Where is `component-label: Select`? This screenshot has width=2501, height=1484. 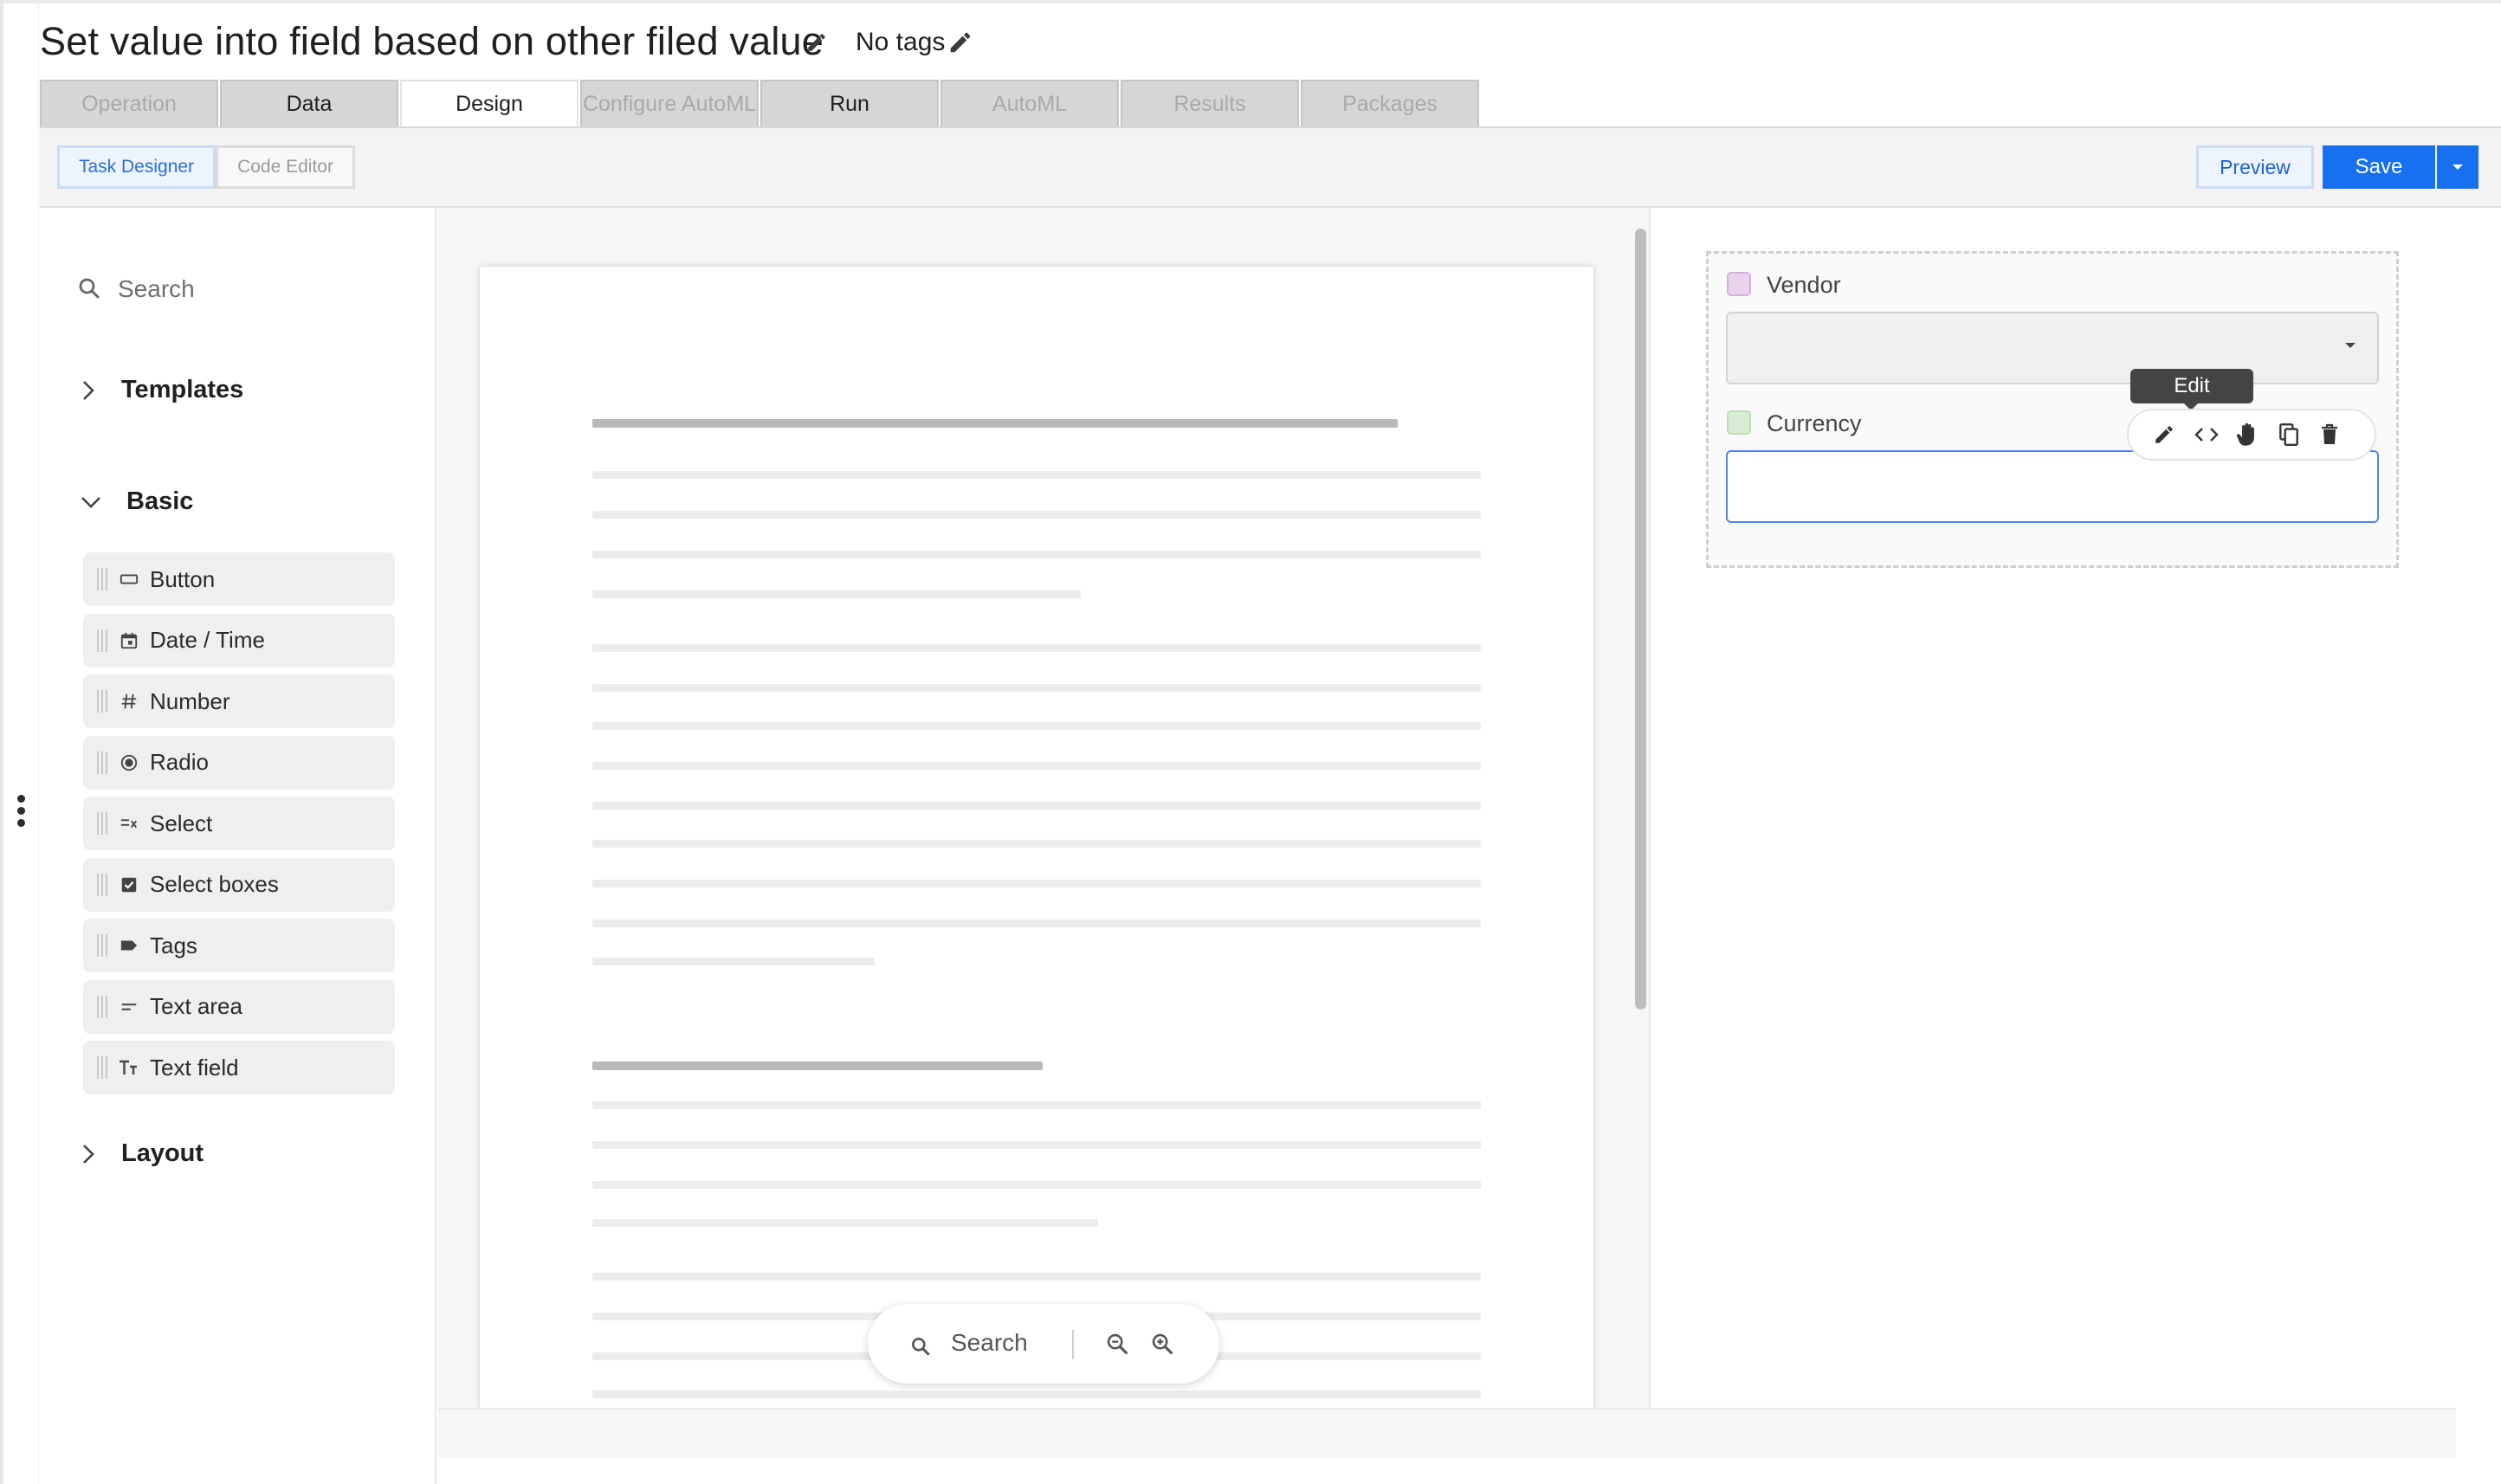 component-label: Select is located at coordinates (181, 823).